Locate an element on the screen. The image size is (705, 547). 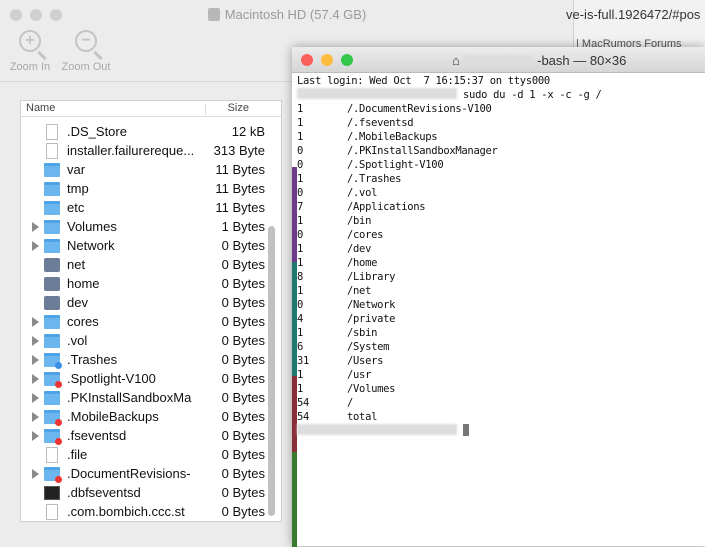
output-line: 0/cores is located at coordinates (449, 235).